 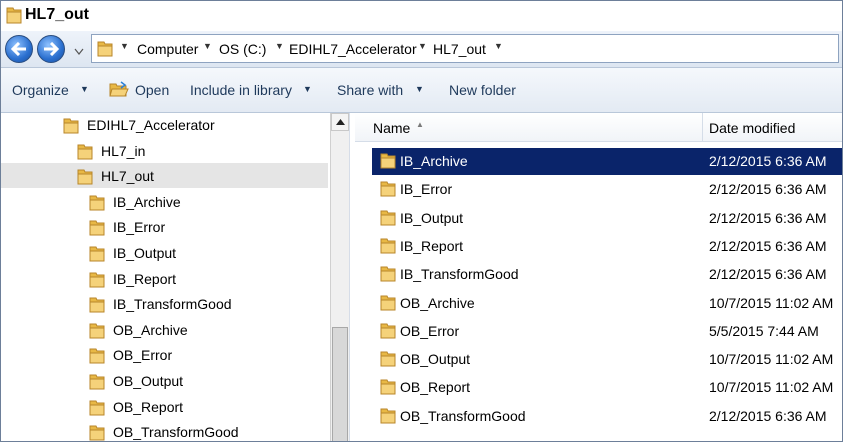 What do you see at coordinates (598, 416) in the screenshot?
I see `list-item: OB_TransformGood 2/12/2015 6:36 AM` at bounding box center [598, 416].